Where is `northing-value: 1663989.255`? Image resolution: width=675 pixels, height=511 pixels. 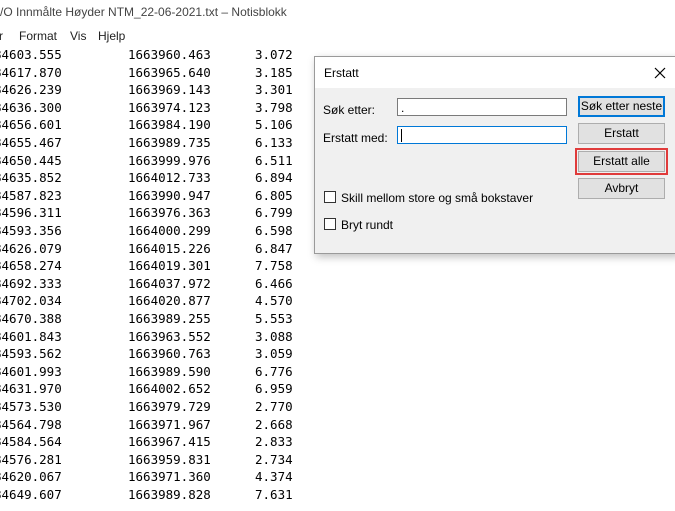 northing-value: 1663989.255 is located at coordinates (169, 318).